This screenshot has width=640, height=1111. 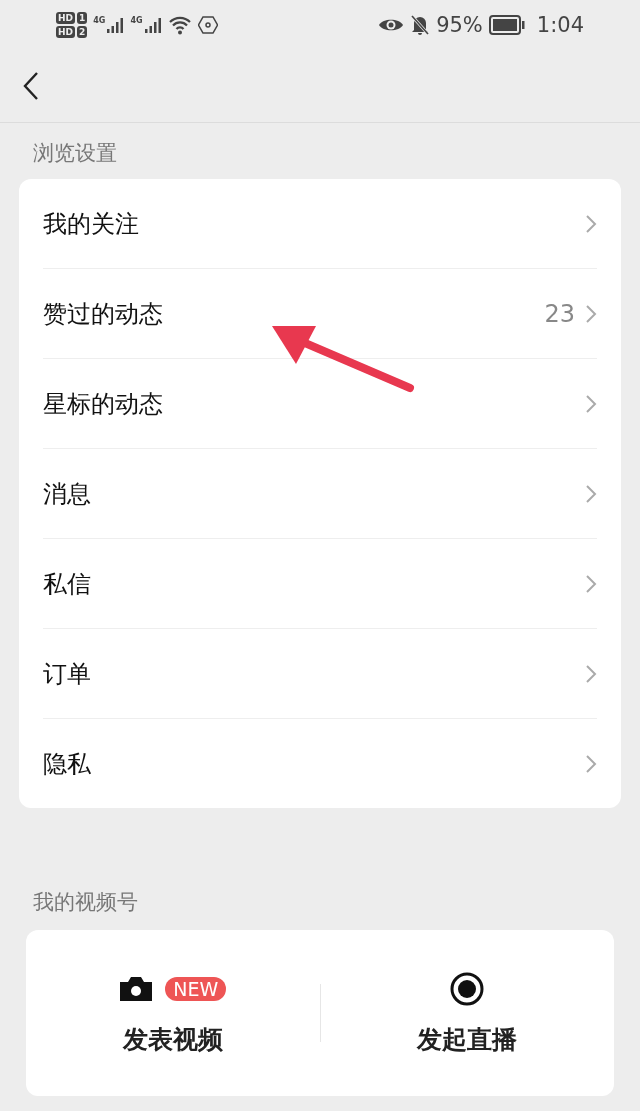 I want to click on settings-row: 订单, so click(x=320, y=674).